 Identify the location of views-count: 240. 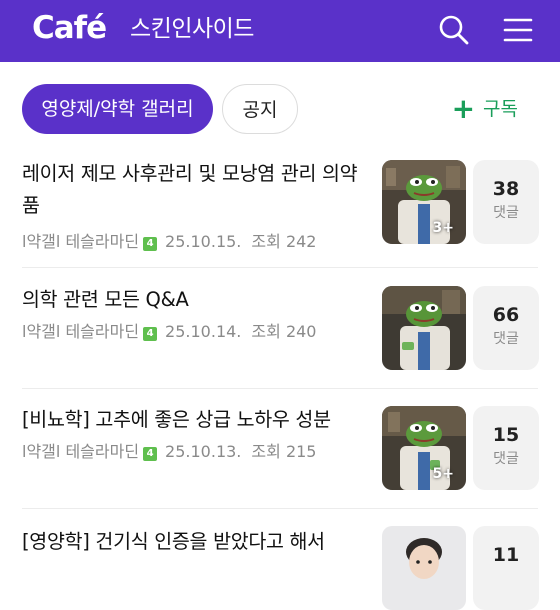
(301, 331).